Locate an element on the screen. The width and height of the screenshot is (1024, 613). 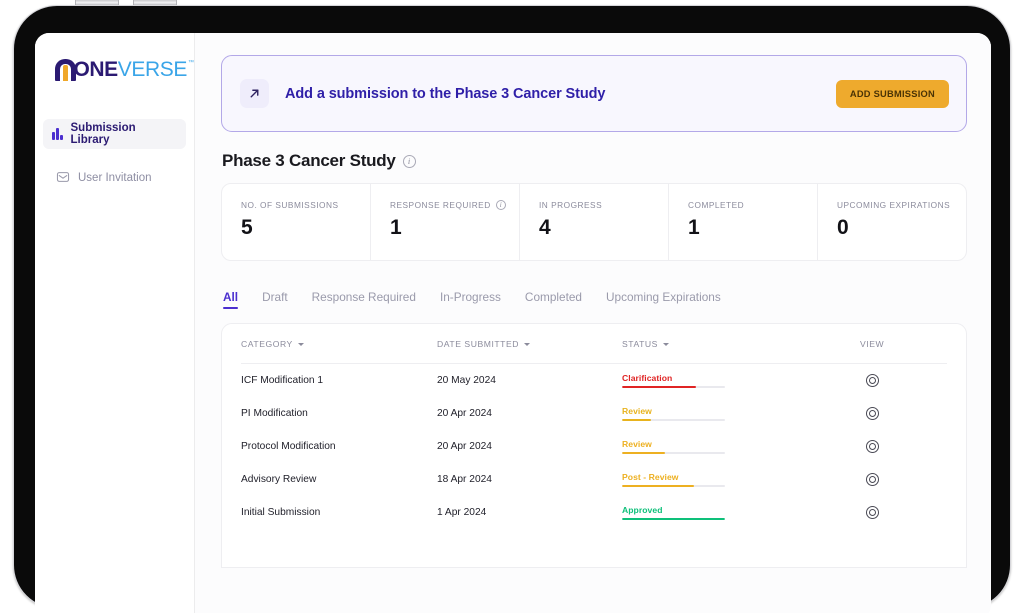
cell-date: 1 Apr 2024 is located at coordinates (462, 512).